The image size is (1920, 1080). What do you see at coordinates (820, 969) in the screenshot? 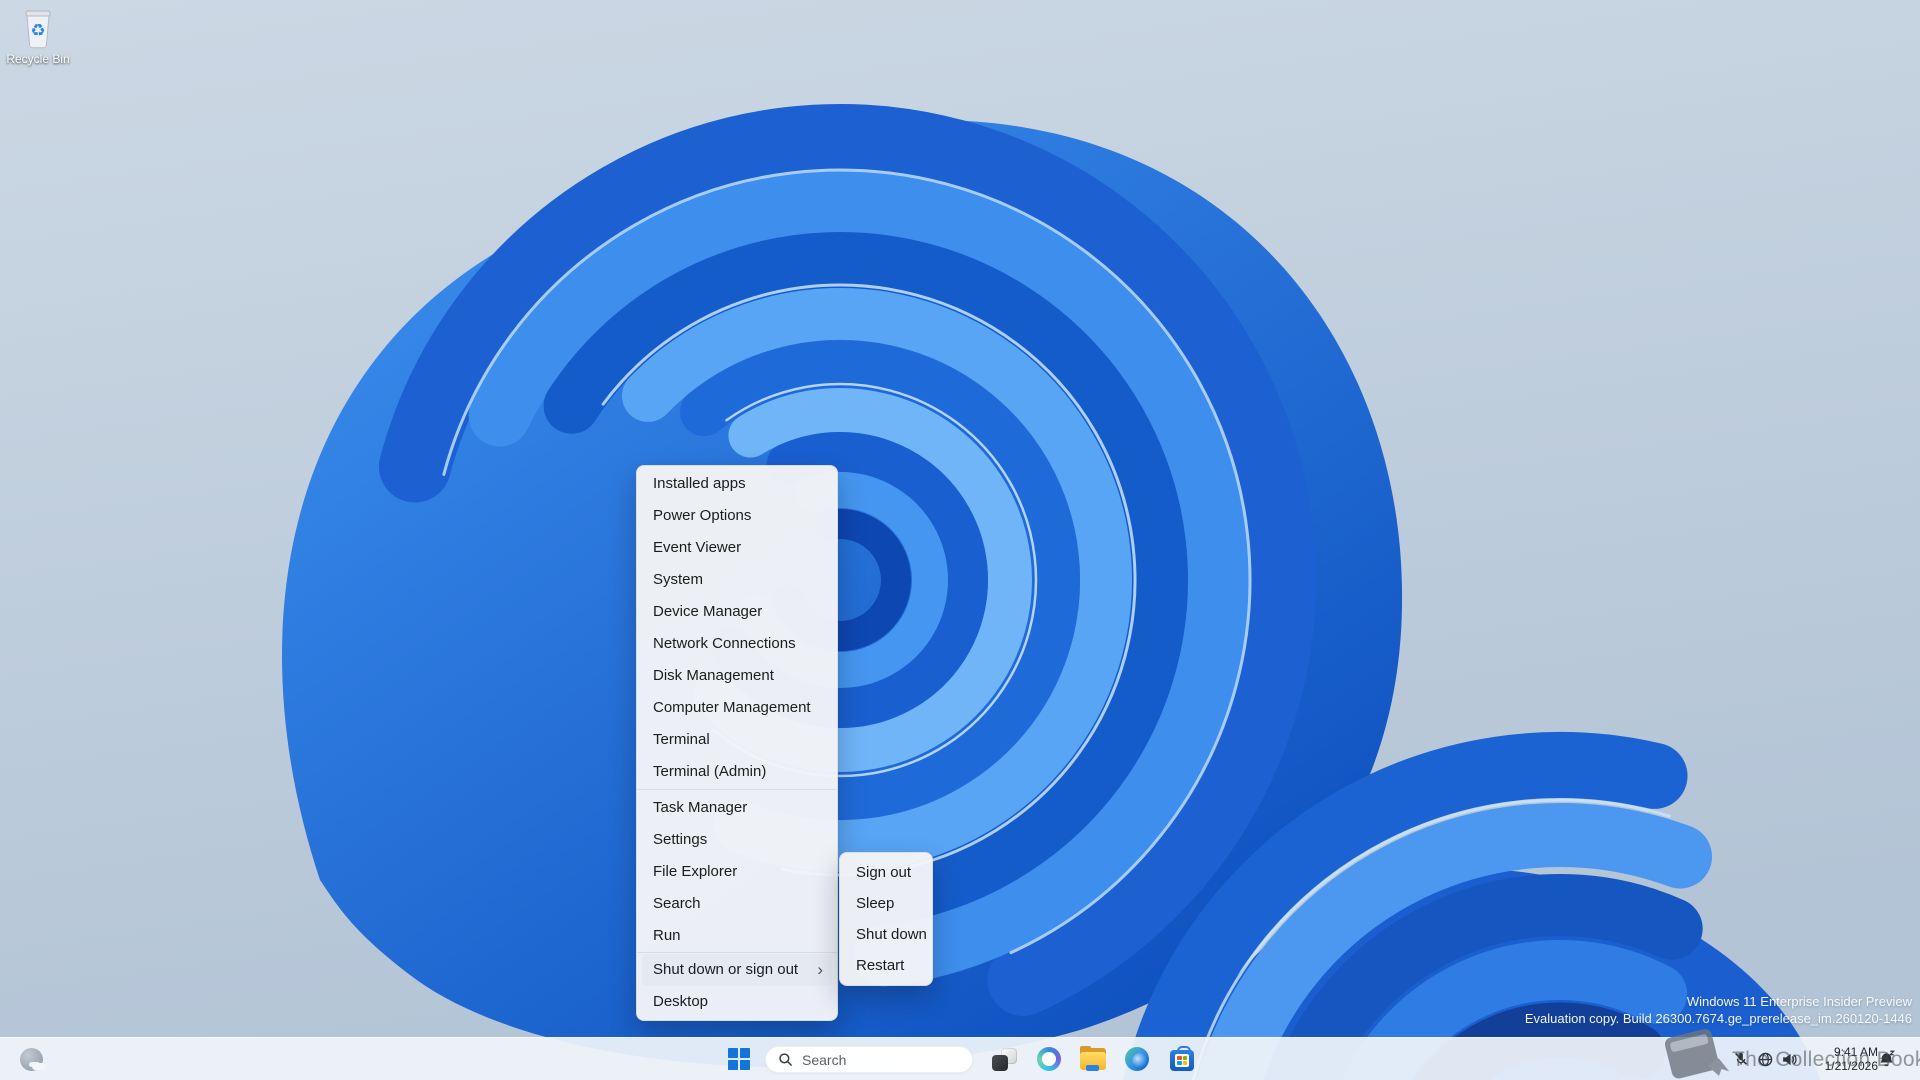
I see `submenu-chevron-icon: ›` at bounding box center [820, 969].